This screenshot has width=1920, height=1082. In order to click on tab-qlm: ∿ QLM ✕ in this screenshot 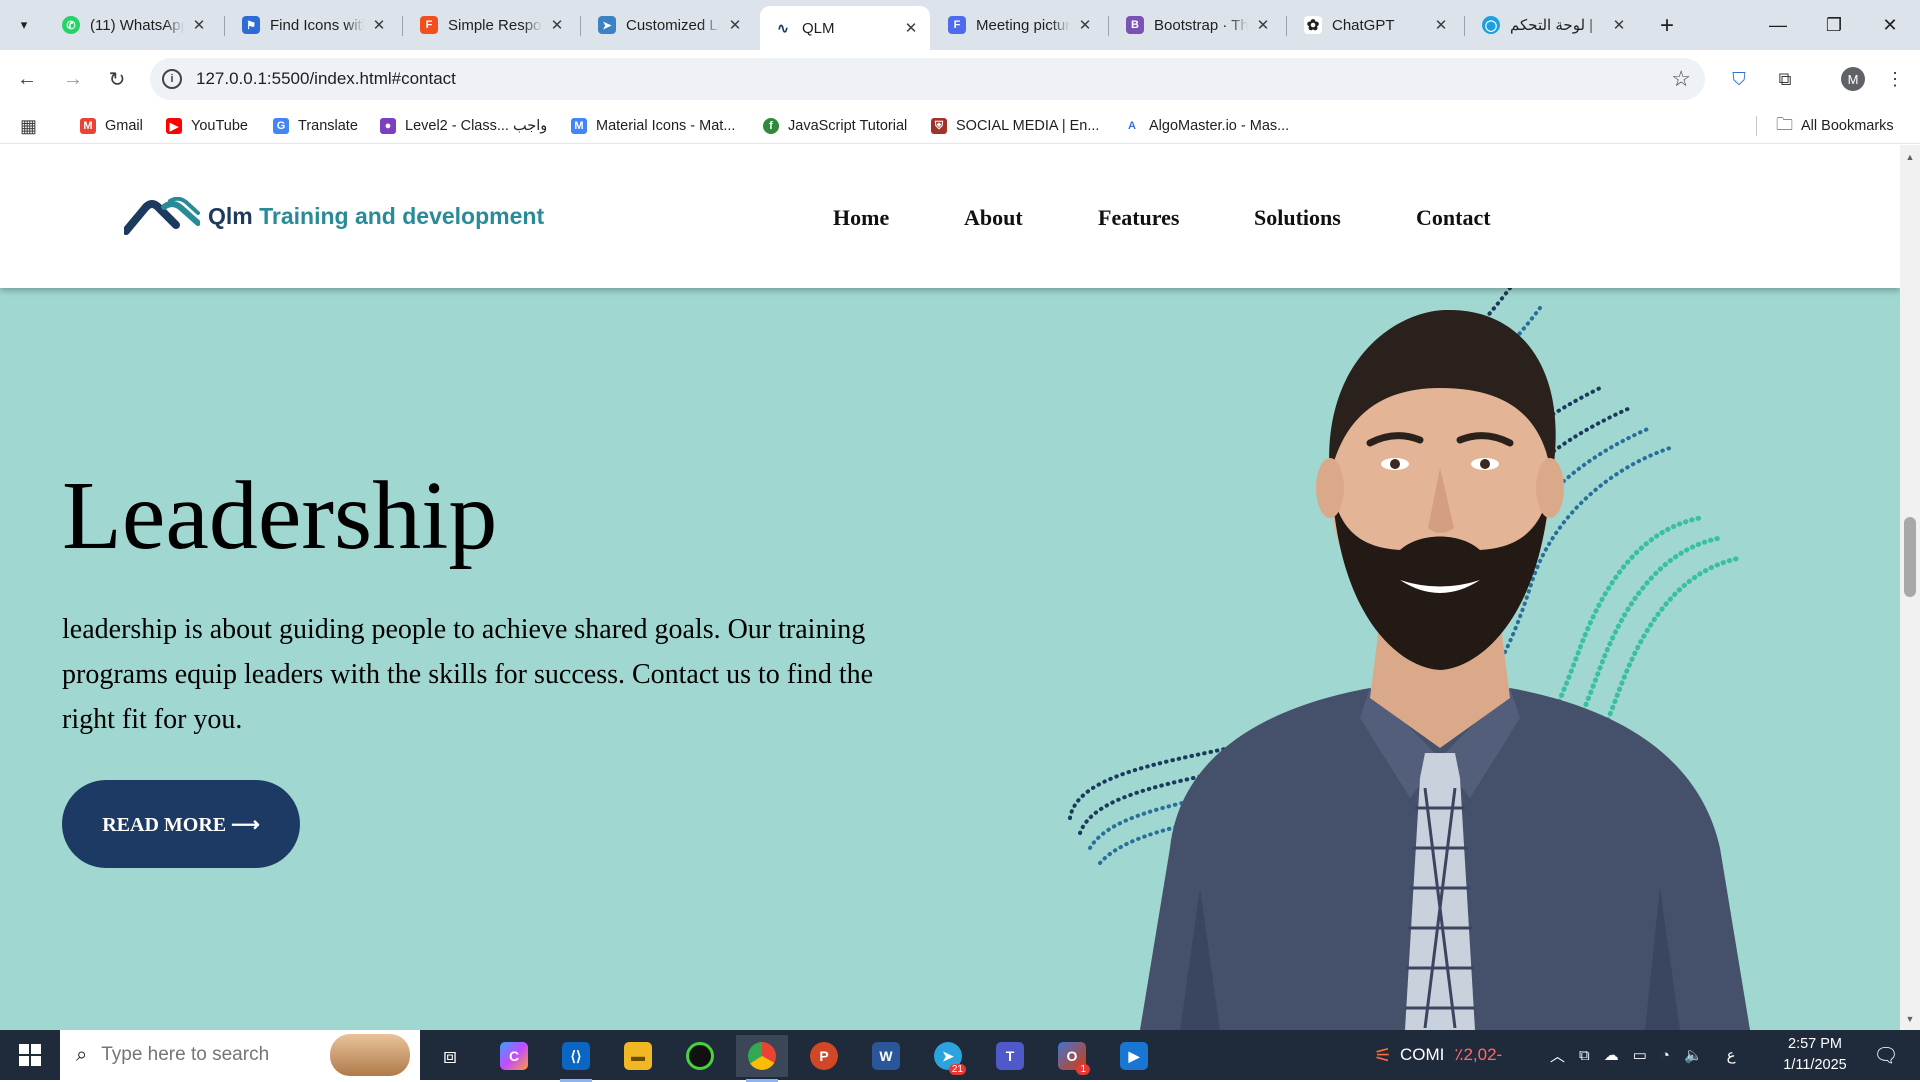, I will do `click(845, 28)`.